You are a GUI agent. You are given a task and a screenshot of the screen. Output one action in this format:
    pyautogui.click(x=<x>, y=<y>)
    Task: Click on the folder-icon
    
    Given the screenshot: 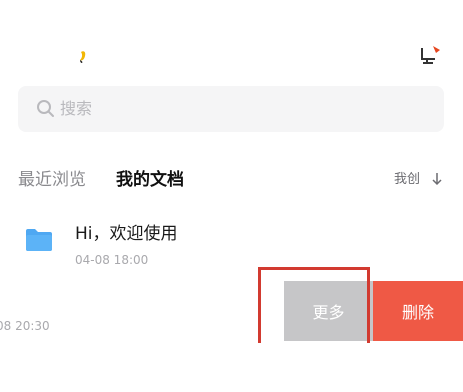 What is the action you would take?
    pyautogui.click(x=39, y=239)
    